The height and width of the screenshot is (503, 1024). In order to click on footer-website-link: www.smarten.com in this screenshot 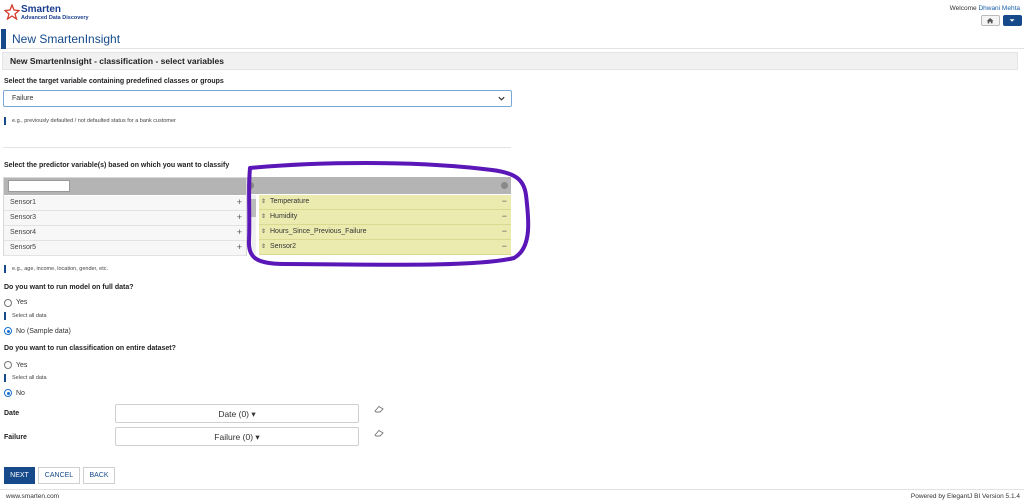, I will do `click(32, 496)`.